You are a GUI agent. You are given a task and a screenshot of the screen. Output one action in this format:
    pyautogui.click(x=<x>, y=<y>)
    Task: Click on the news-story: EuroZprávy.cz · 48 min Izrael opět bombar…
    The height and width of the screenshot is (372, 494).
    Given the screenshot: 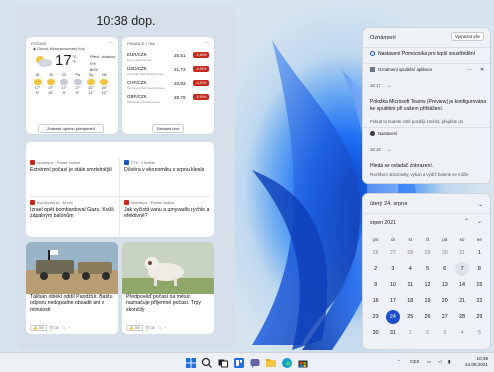 What is the action you would take?
    pyautogui.click(x=73, y=210)
    